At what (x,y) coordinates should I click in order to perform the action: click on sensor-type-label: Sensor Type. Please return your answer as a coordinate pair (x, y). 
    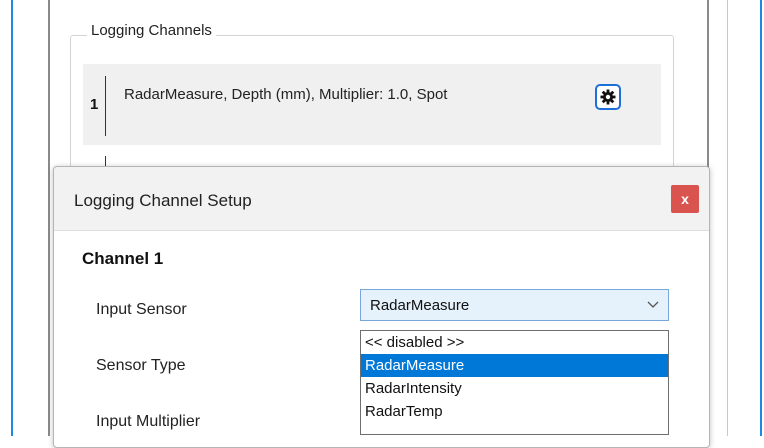
    Looking at the image, I should click on (141, 365).